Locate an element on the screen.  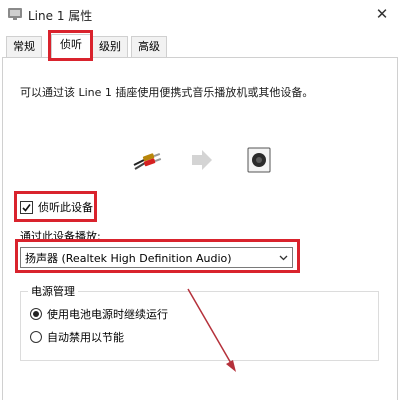
device-flow-graphic is located at coordinates (202, 160).